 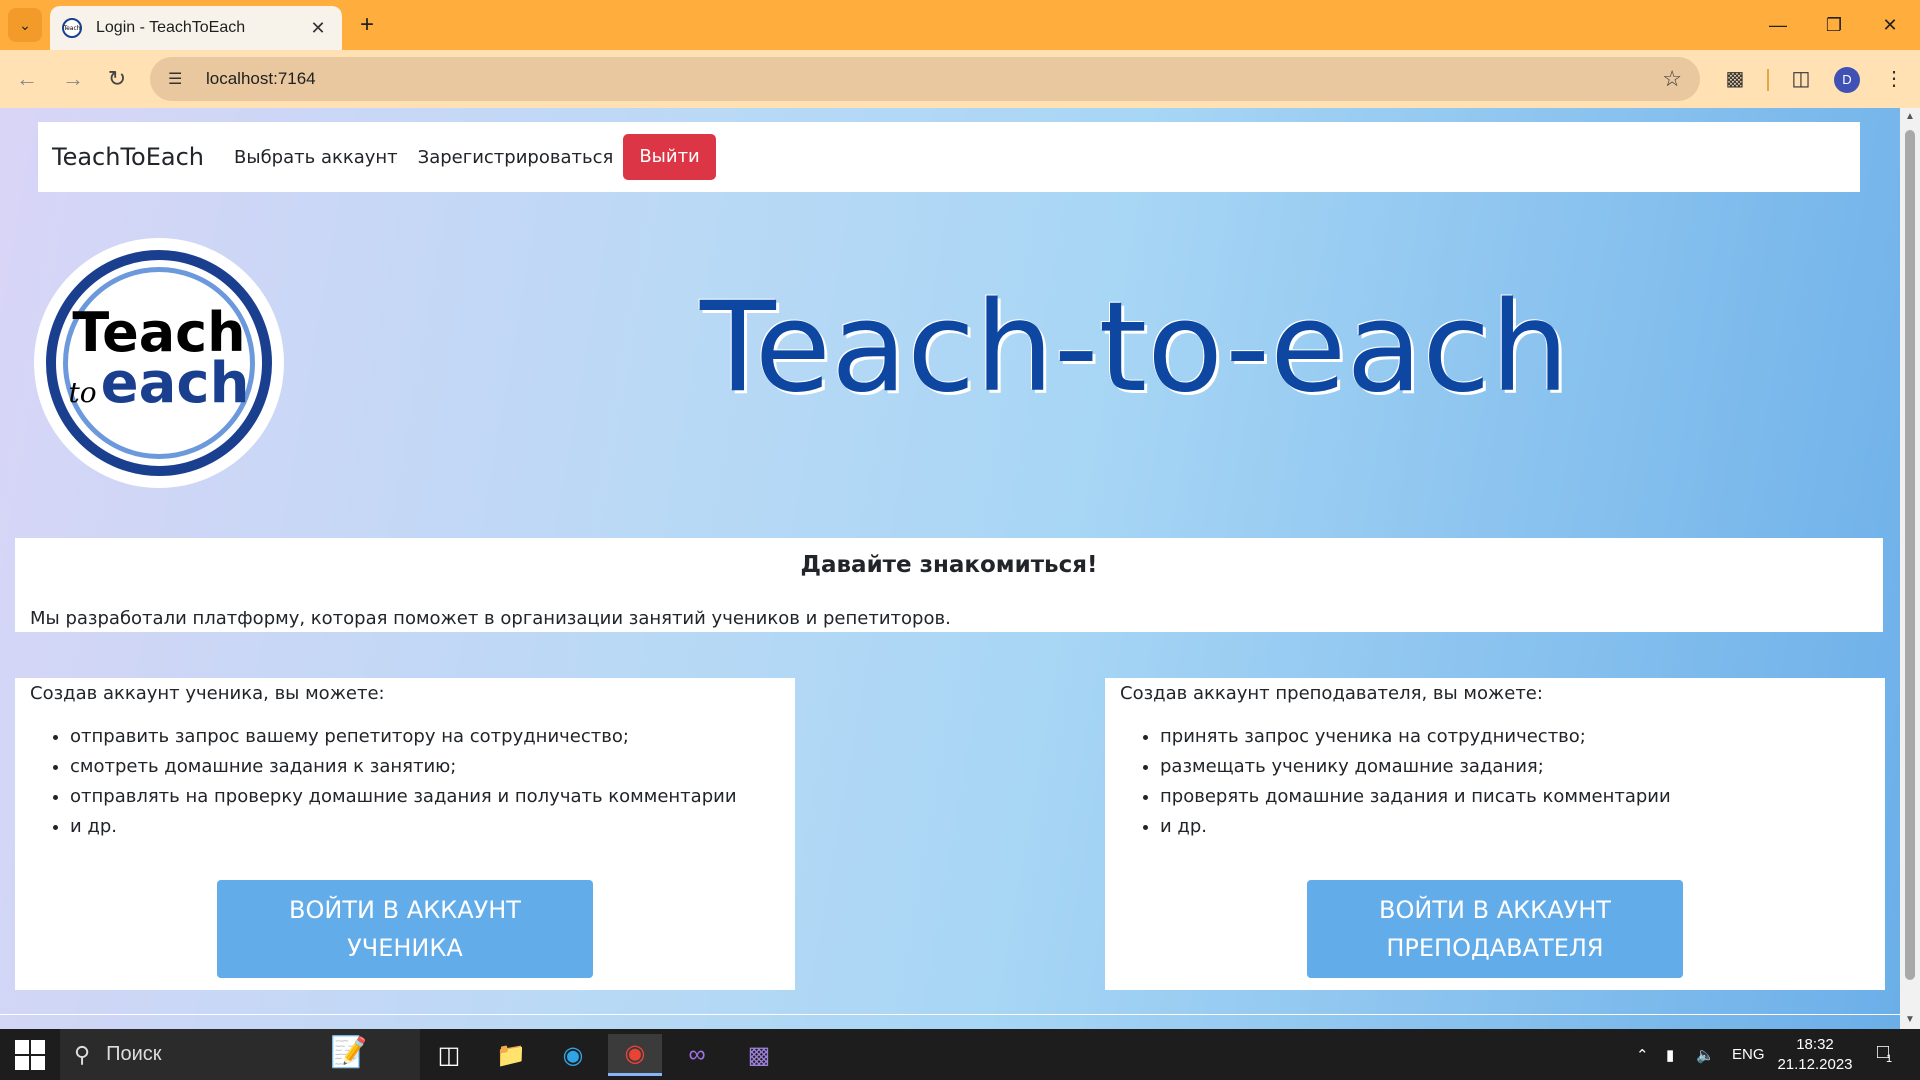 I want to click on chrome-icon: ◉, so click(x=635, y=1055).